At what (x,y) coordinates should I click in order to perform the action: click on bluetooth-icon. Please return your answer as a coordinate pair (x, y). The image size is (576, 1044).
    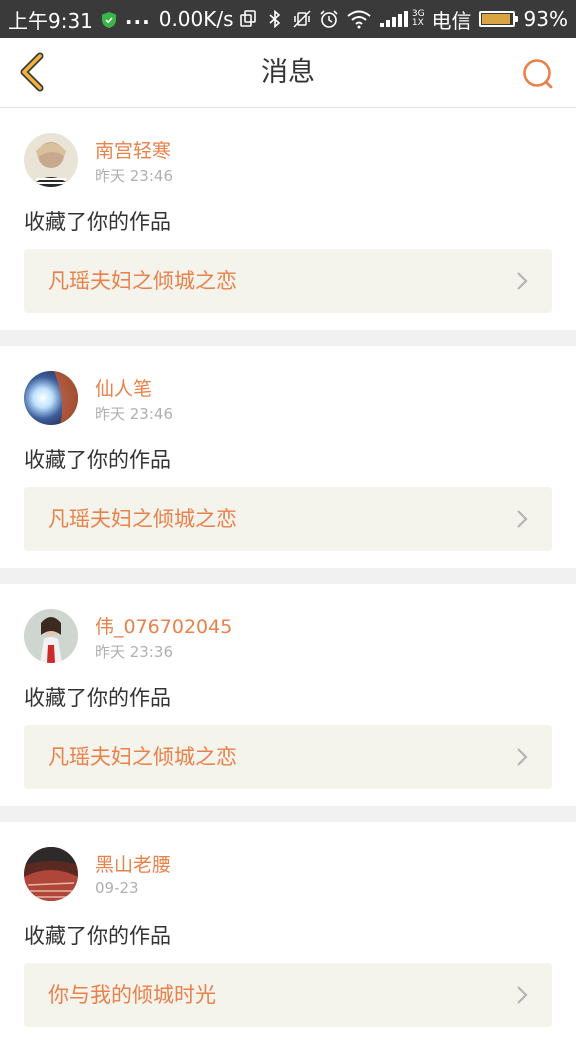
    Looking at the image, I should click on (275, 19).